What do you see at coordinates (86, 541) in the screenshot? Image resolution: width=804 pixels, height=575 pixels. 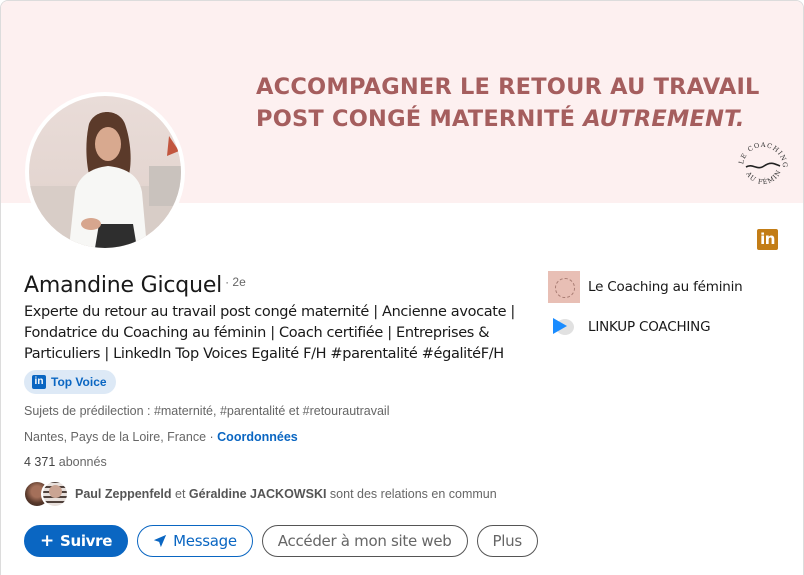 I see `follow-label: Suivre` at bounding box center [86, 541].